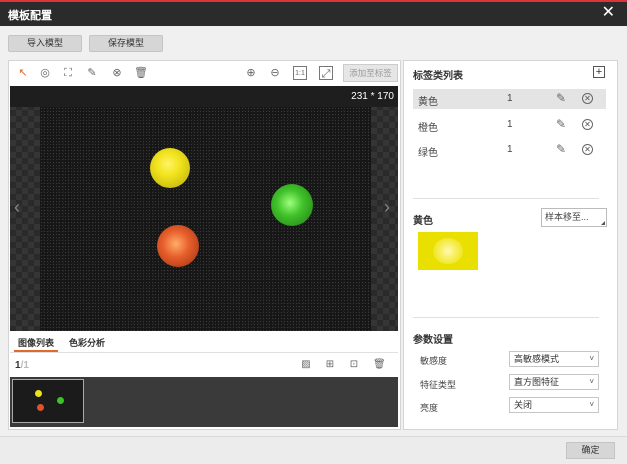 The height and width of the screenshot is (464, 627). Describe the element at coordinates (92, 73) in the screenshot. I see `pen-icon: ✎` at that location.